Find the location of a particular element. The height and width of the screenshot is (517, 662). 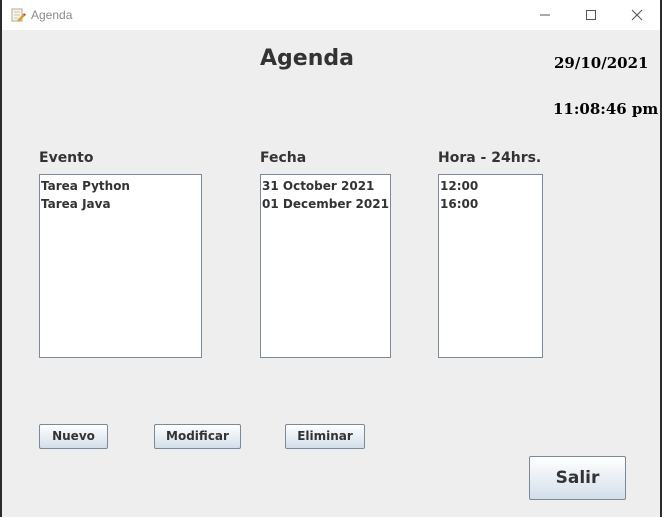

close-button is located at coordinates (637, 15).